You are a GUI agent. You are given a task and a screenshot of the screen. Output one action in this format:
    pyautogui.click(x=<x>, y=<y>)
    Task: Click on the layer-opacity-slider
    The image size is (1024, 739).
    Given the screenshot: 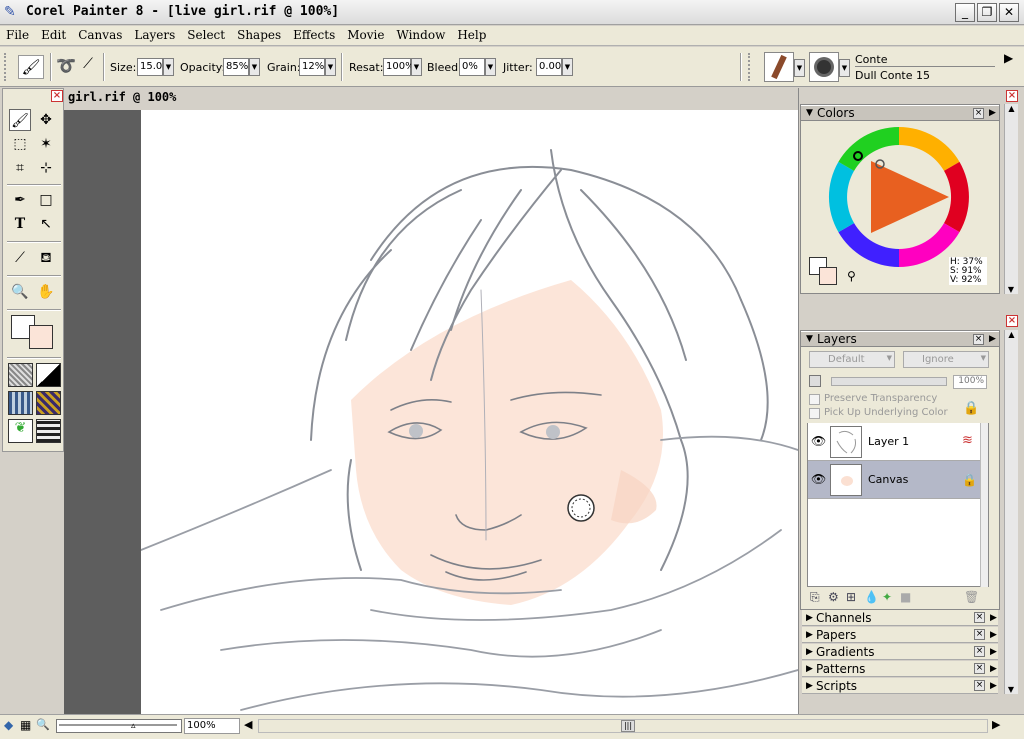 What is the action you would take?
    pyautogui.click(x=889, y=381)
    